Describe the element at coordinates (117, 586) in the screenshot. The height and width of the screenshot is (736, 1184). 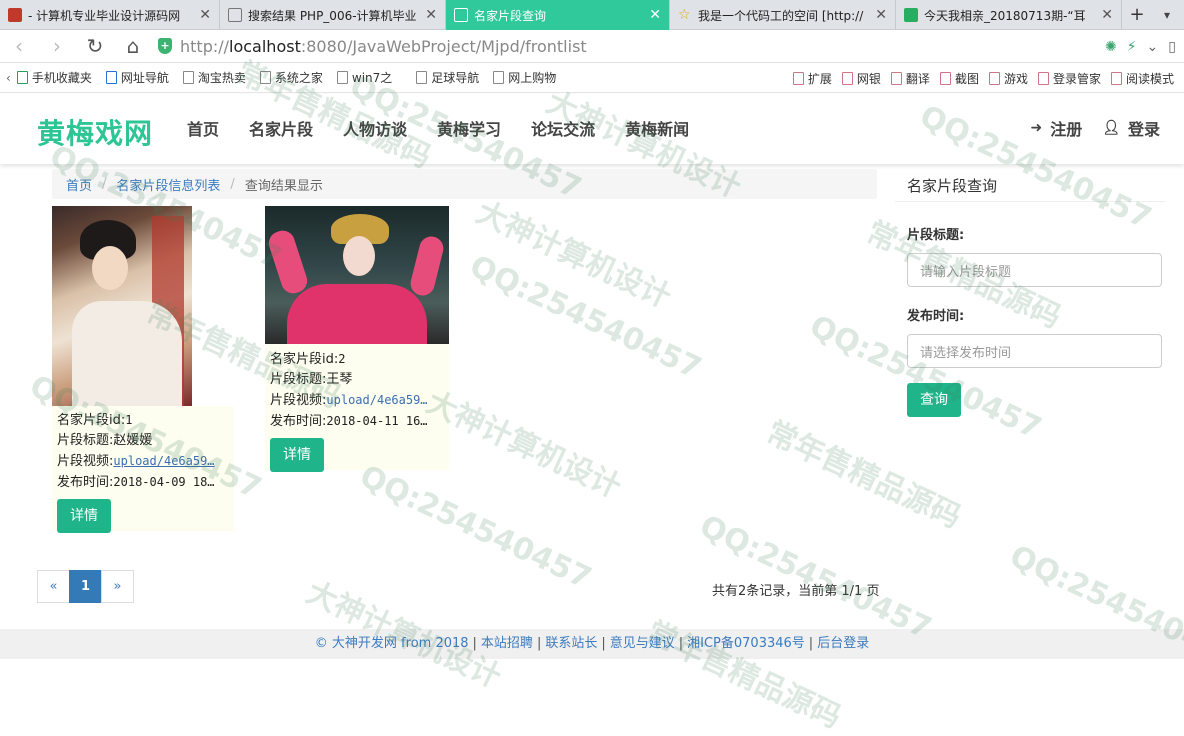
I see `next-page-button: »` at that location.